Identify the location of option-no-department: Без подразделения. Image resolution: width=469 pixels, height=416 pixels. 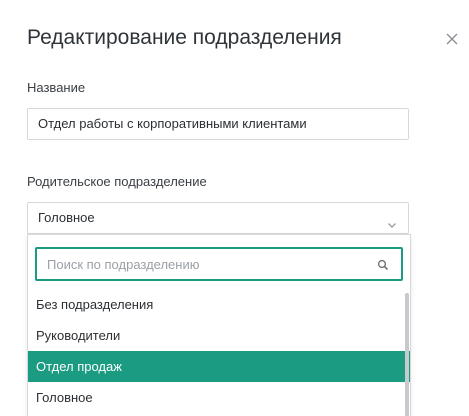
(219, 304).